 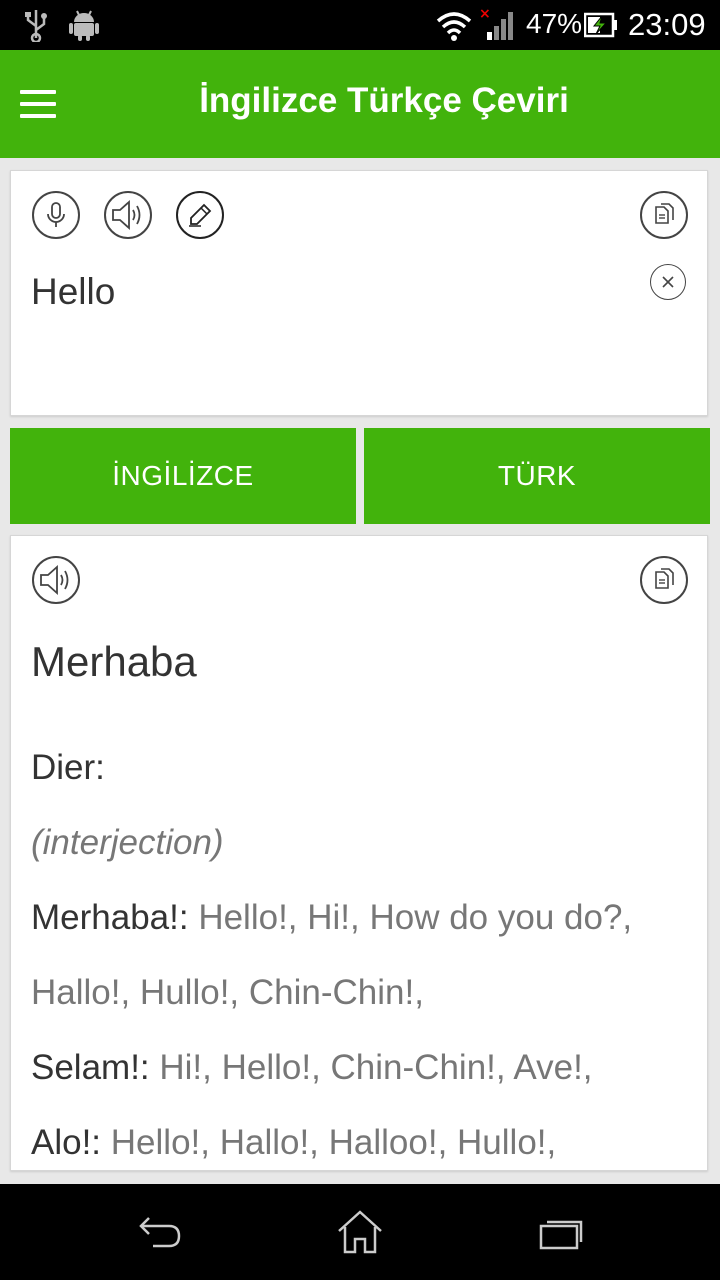 What do you see at coordinates (600, 25) in the screenshot?
I see `battery-charging-icon` at bounding box center [600, 25].